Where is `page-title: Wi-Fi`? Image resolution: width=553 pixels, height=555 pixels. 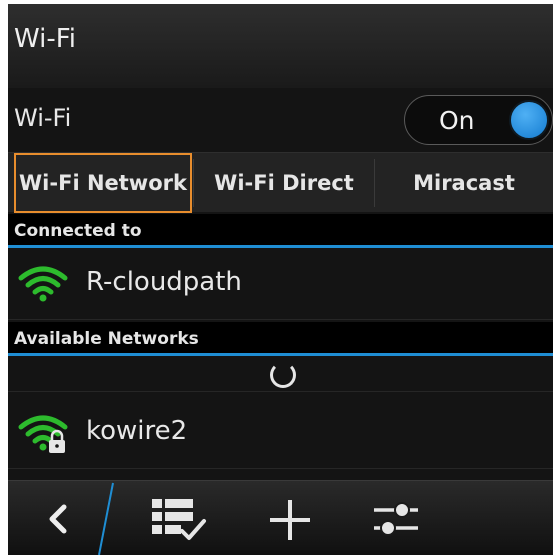
page-title: Wi-Fi is located at coordinates (45, 39).